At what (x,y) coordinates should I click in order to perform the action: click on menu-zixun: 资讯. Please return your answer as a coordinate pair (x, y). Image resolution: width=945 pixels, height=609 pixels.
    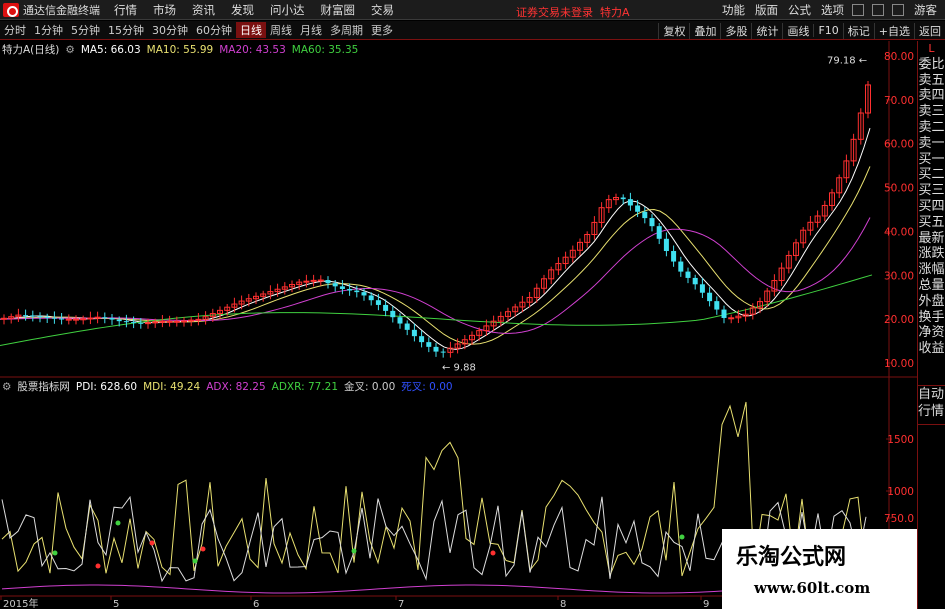
    Looking at the image, I should click on (203, 10).